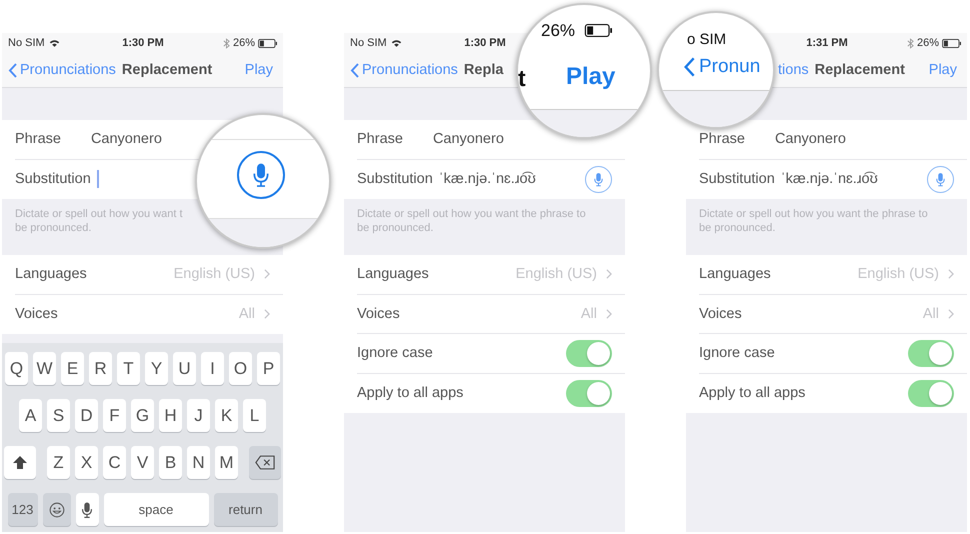 This screenshot has height=534, width=970. Describe the element at coordinates (246, 509) in the screenshot. I see `return-key: return` at that location.